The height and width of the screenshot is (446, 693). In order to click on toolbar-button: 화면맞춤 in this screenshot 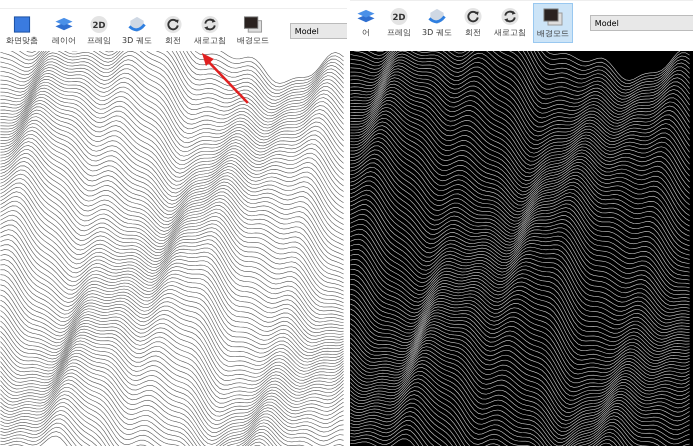, I will do `click(22, 30)`.